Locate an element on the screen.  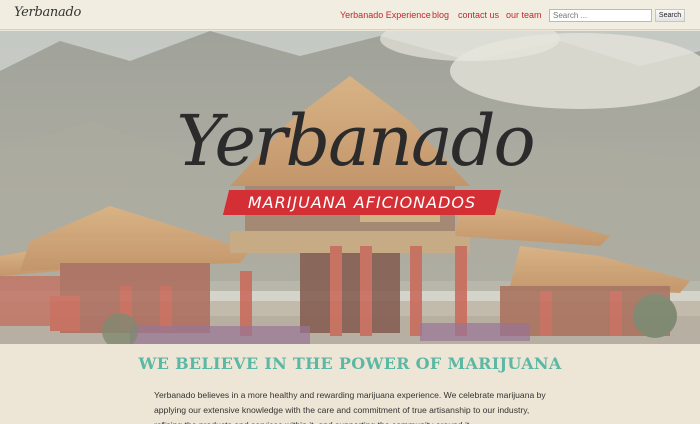
search-button: Search is located at coordinates (670, 15).